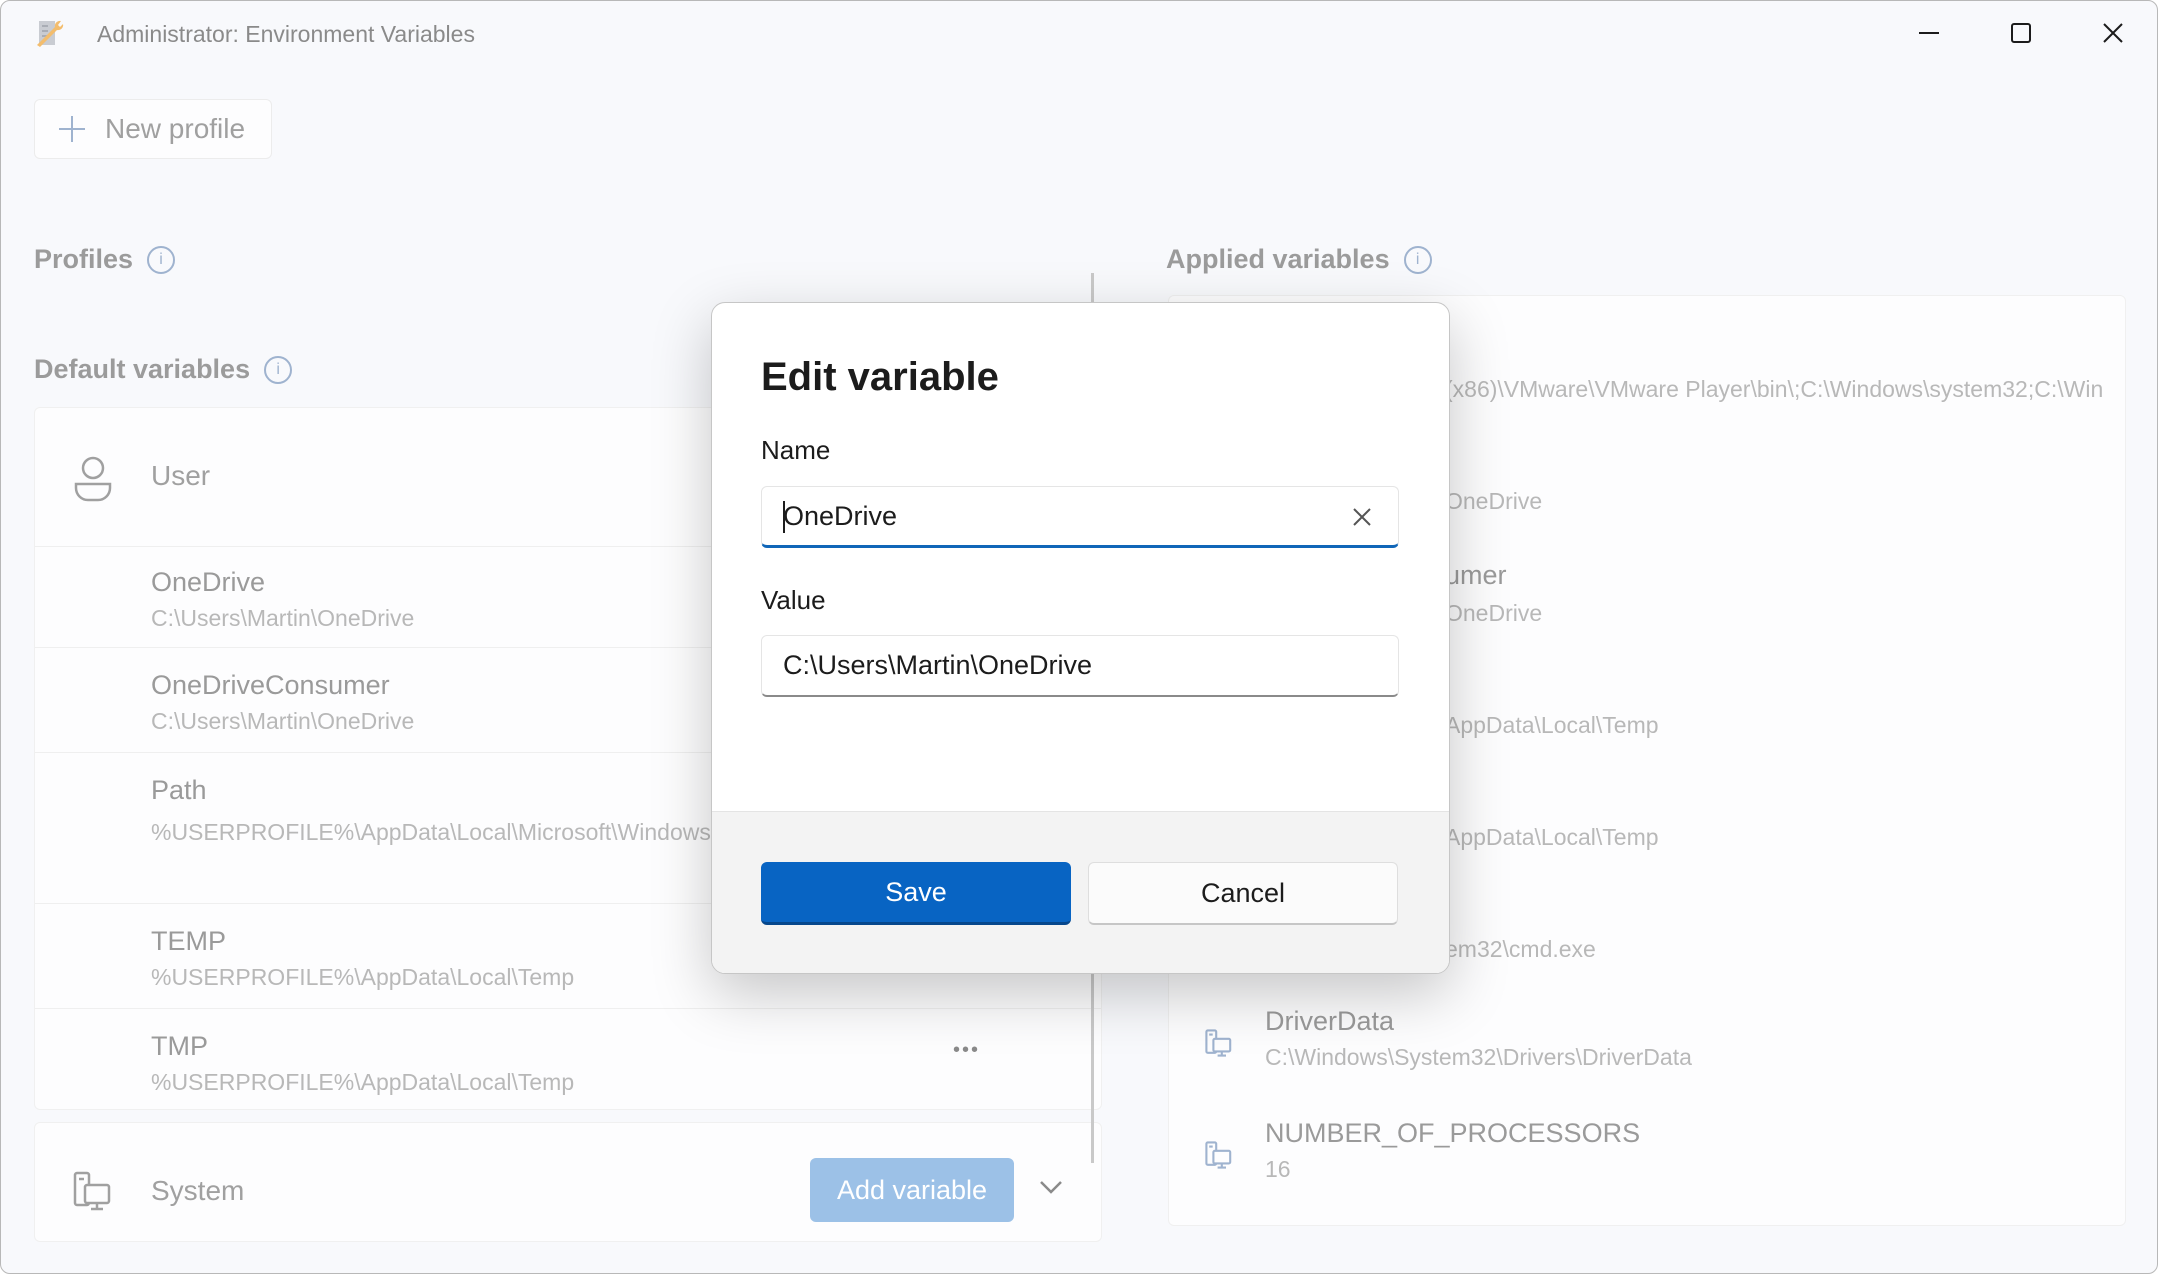 Image resolution: width=2158 pixels, height=1274 pixels. I want to click on save-button: Save, so click(916, 893).